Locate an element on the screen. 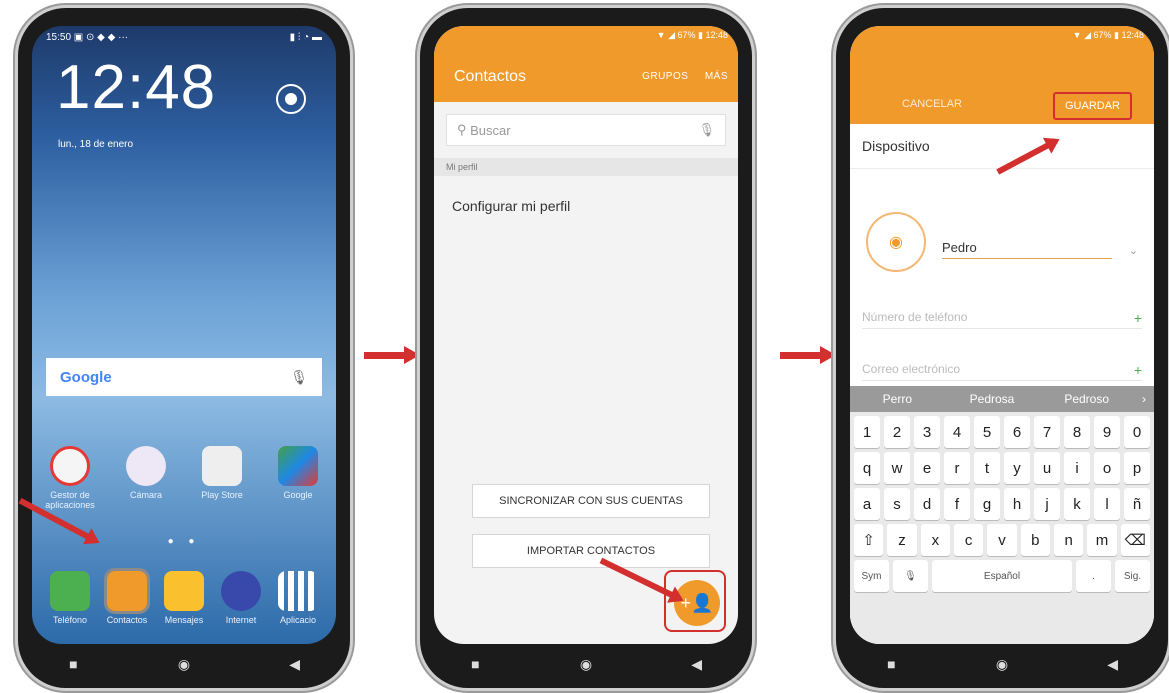  space-key: Español is located at coordinates (1002, 576).